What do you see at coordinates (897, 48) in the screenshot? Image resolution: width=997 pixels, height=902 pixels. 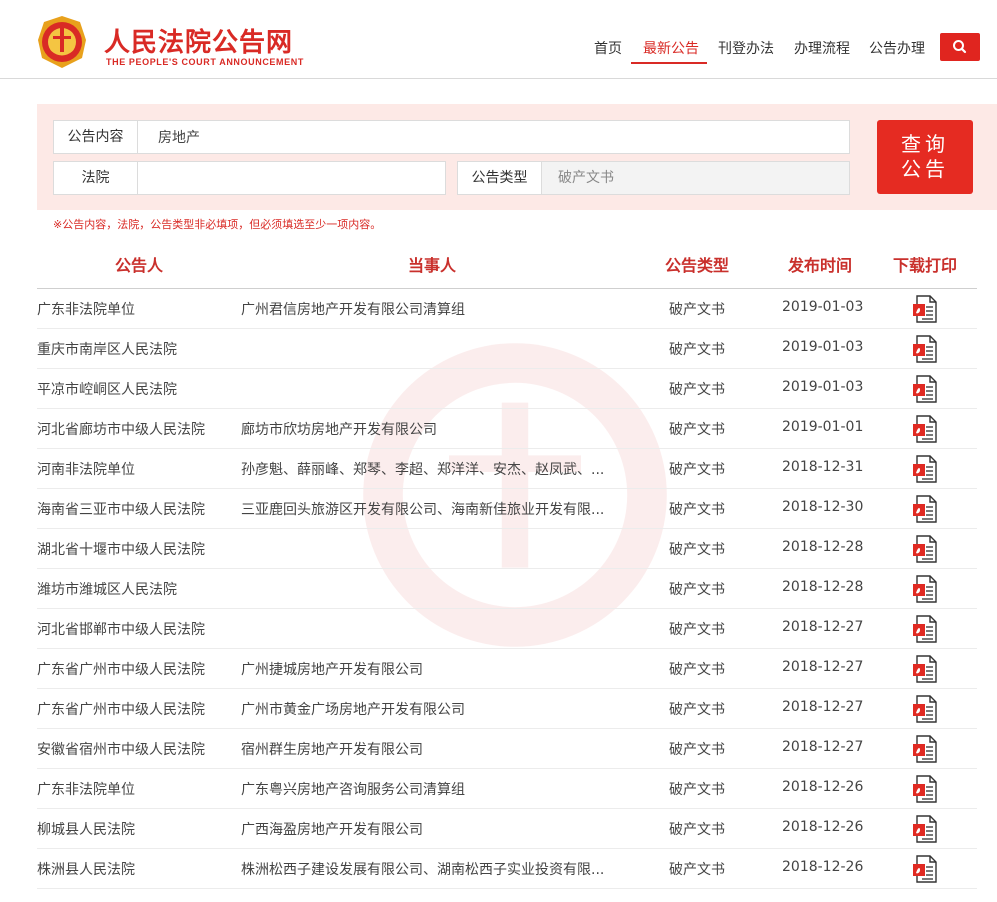 I see `nav-handle: 公告办理` at bounding box center [897, 48].